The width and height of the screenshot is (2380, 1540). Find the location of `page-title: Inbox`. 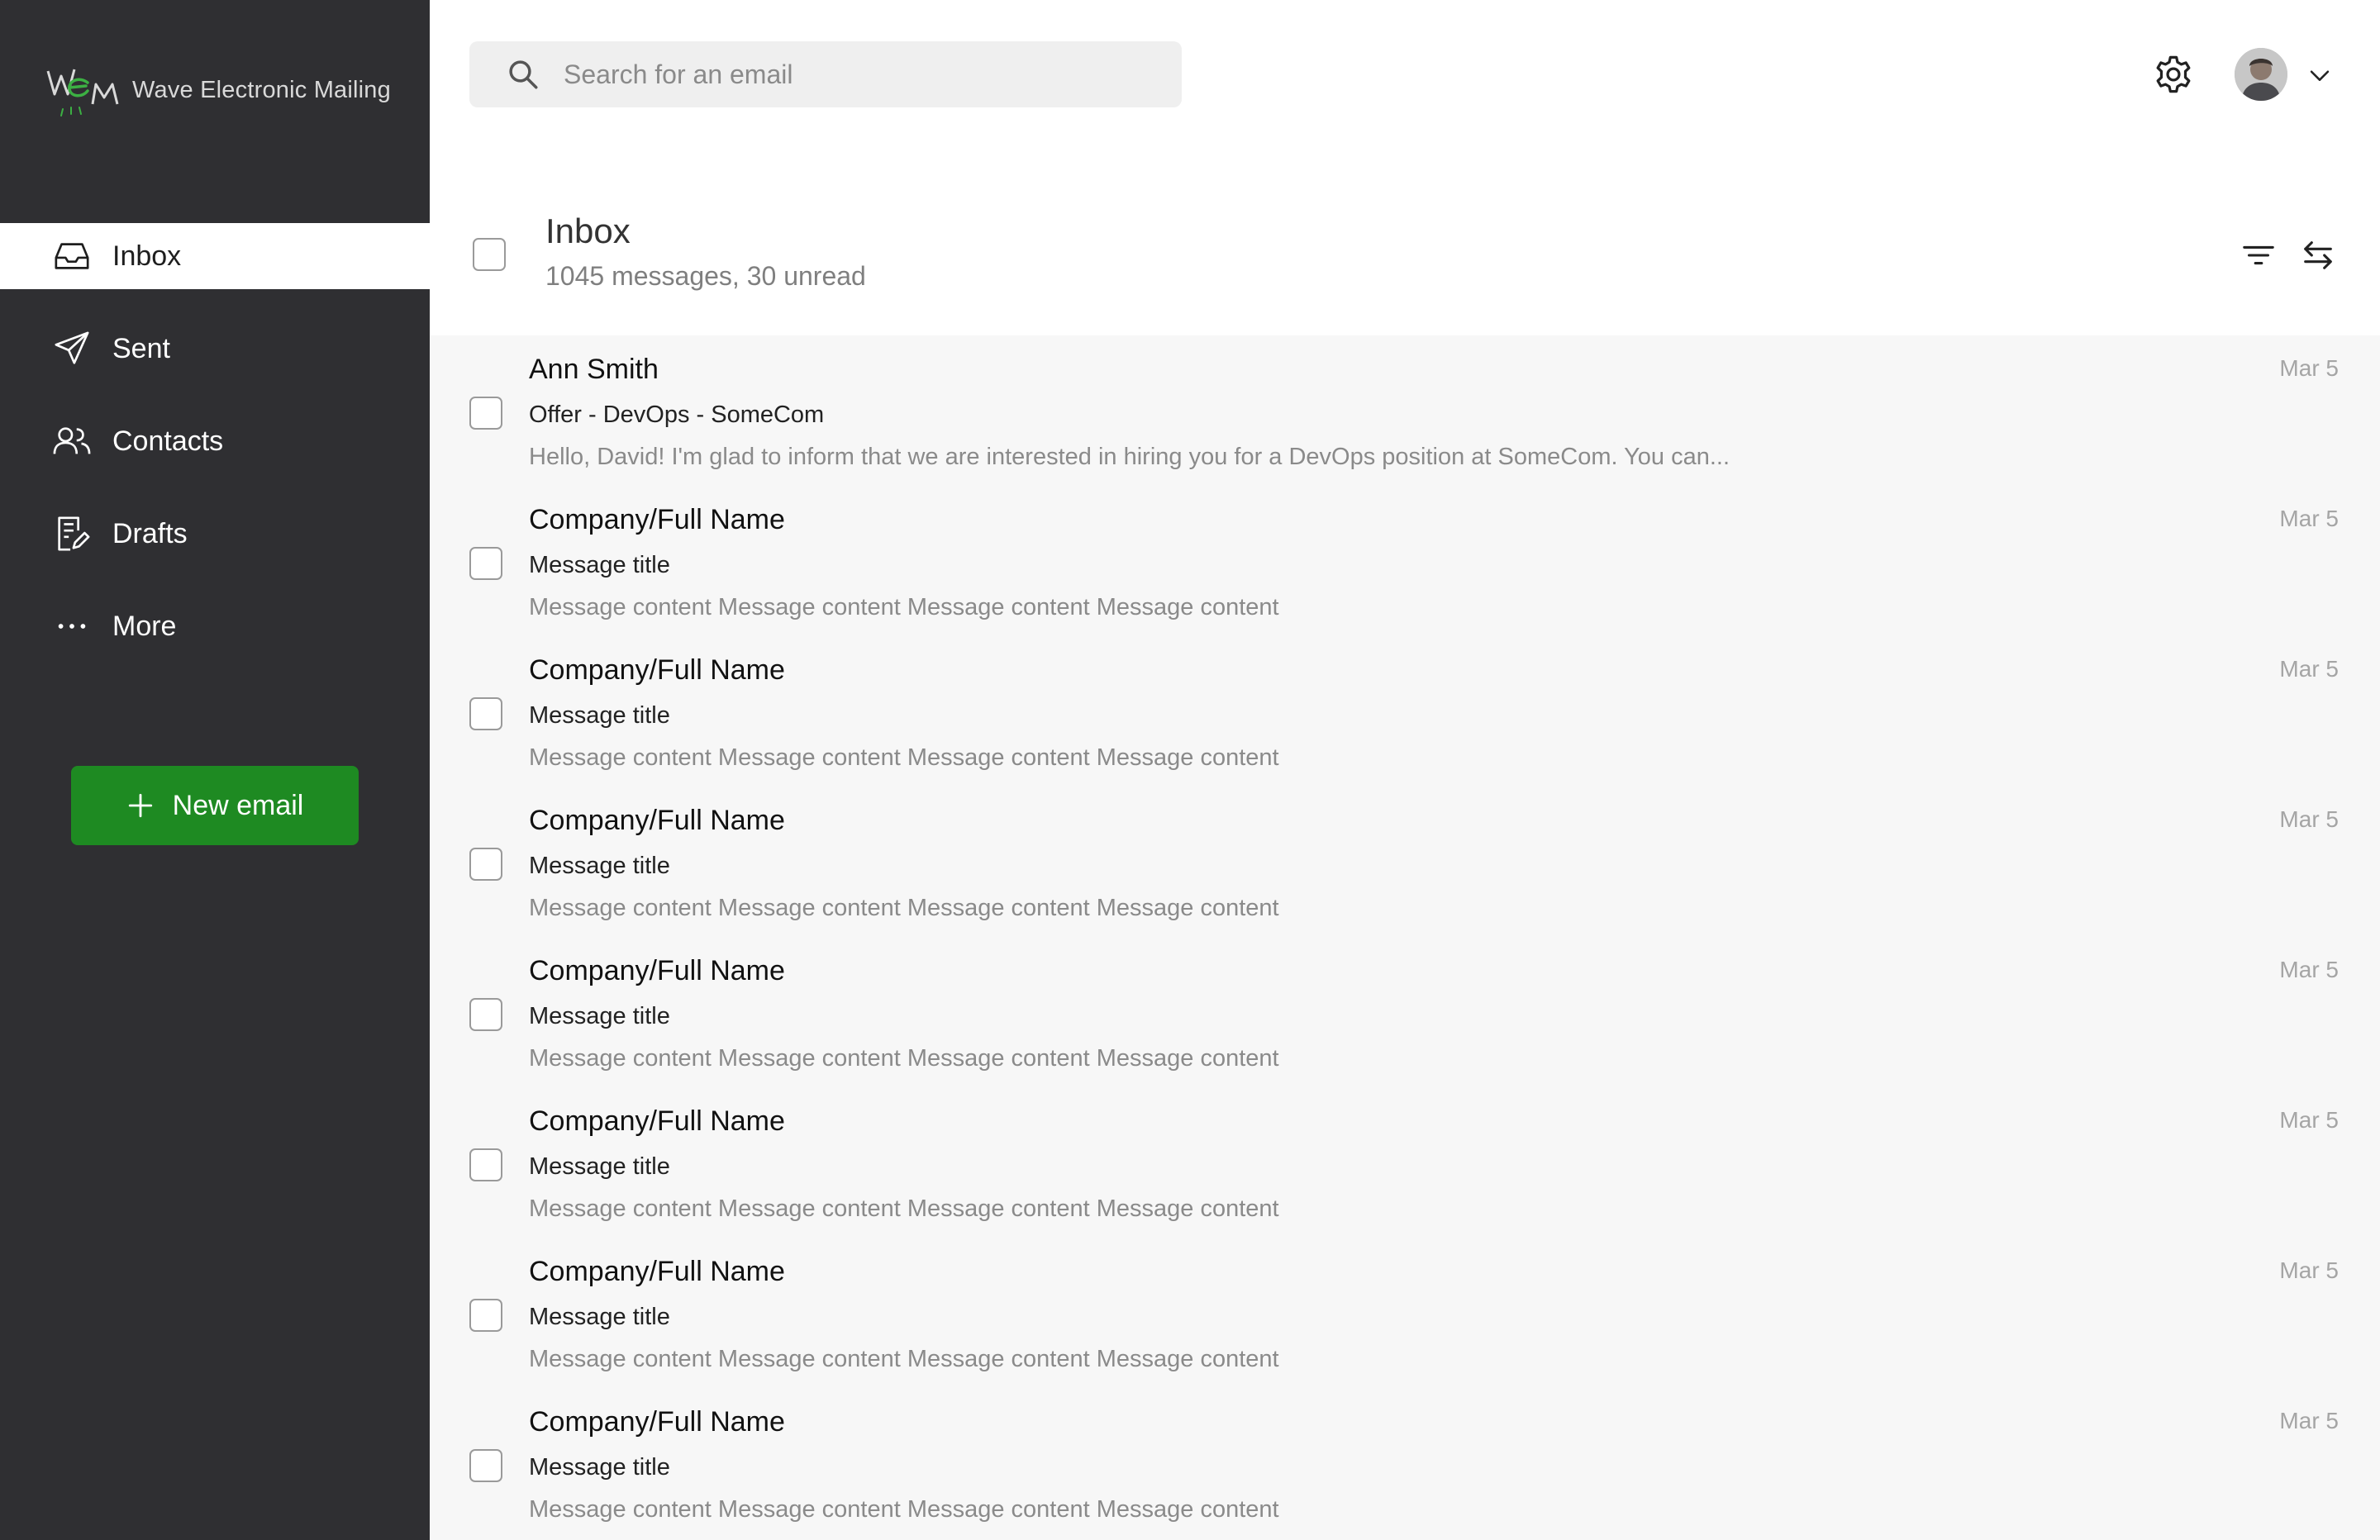

page-title: Inbox is located at coordinates (588, 231).